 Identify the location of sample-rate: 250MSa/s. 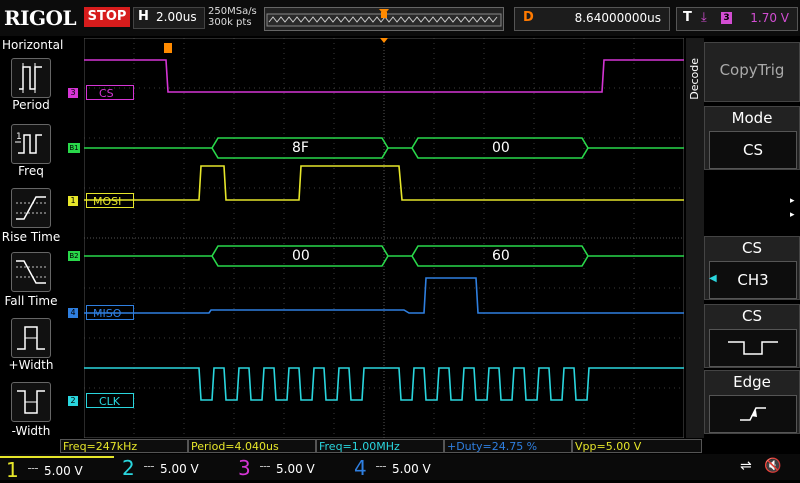
(232, 11).